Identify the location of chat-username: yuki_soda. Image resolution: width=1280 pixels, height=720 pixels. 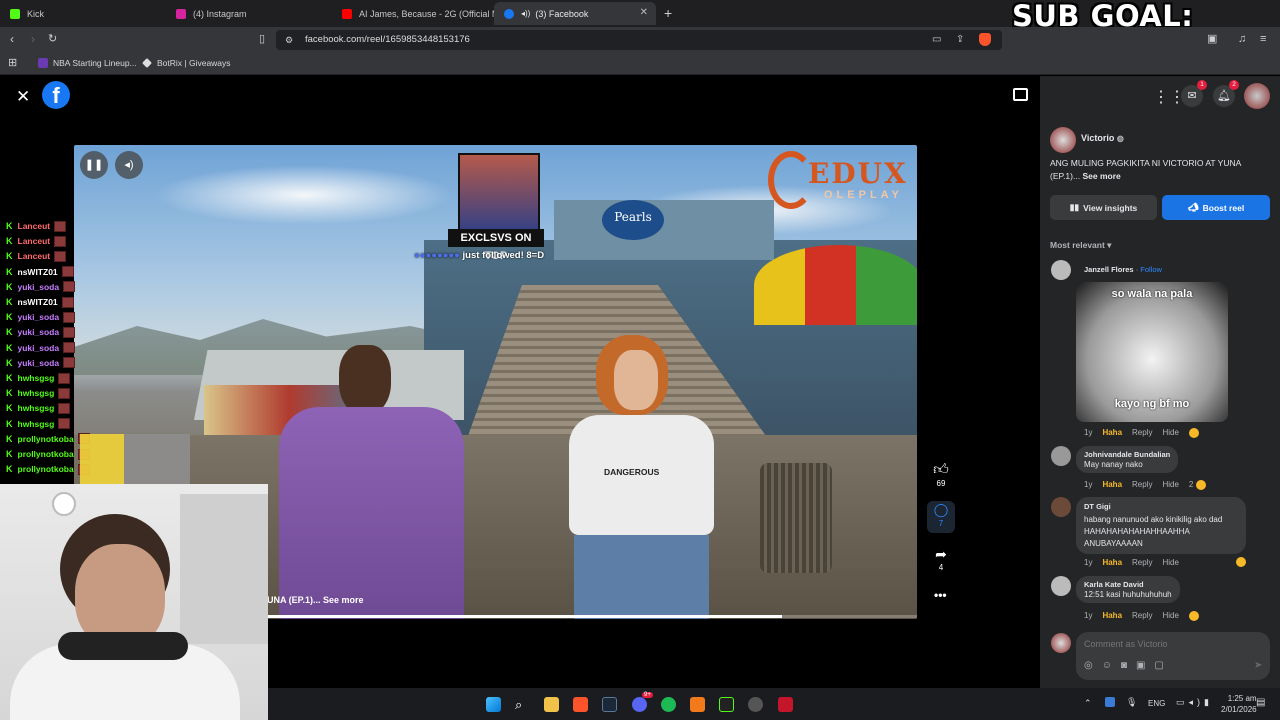
(38, 286).